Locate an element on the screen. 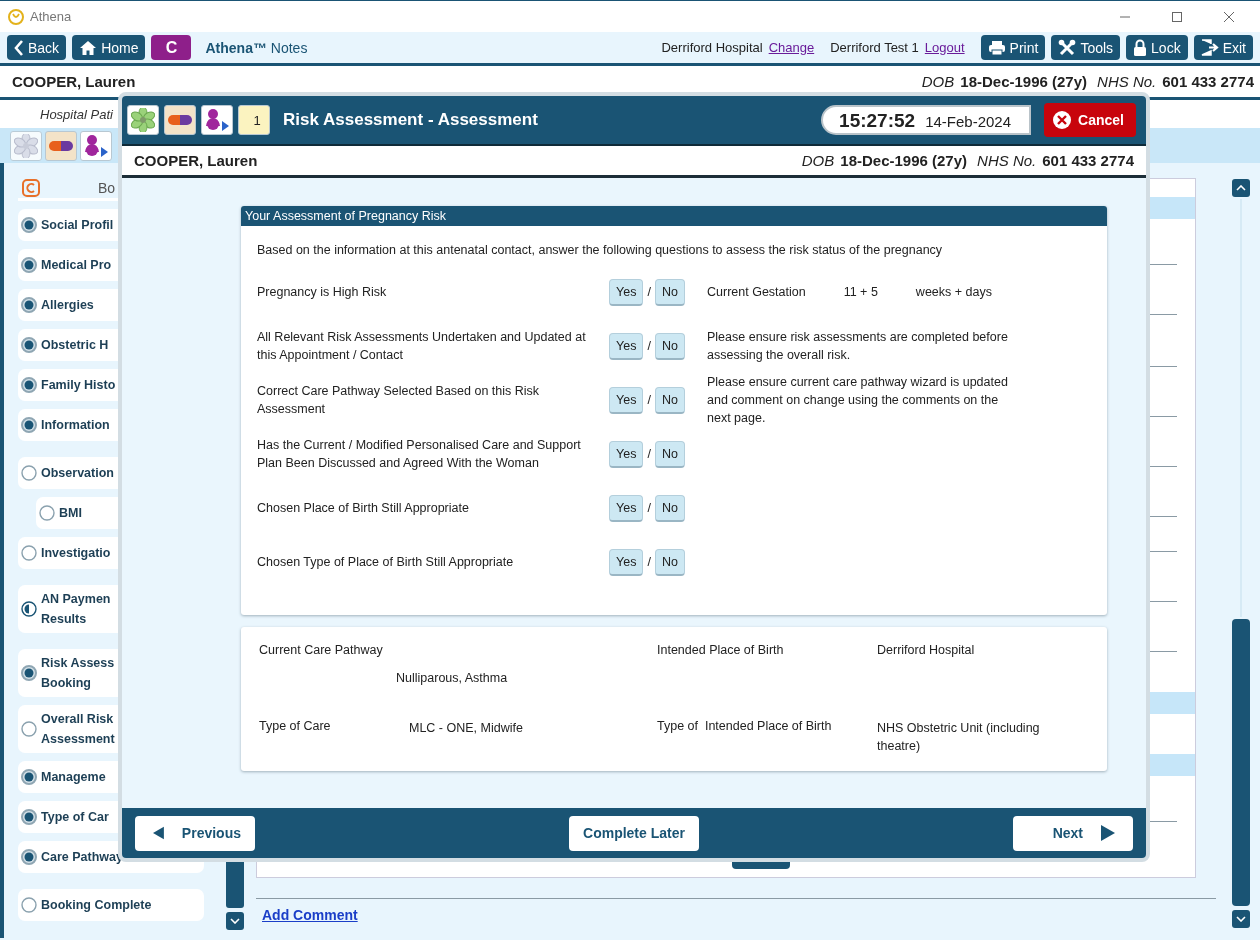  back-button: Back is located at coordinates (37, 47).